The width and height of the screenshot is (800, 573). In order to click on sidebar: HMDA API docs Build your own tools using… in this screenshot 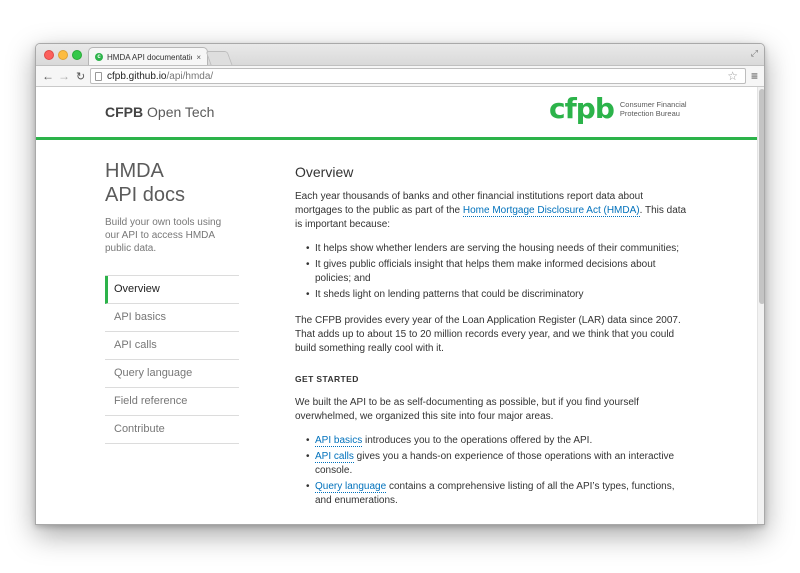, I will do `click(172, 301)`.